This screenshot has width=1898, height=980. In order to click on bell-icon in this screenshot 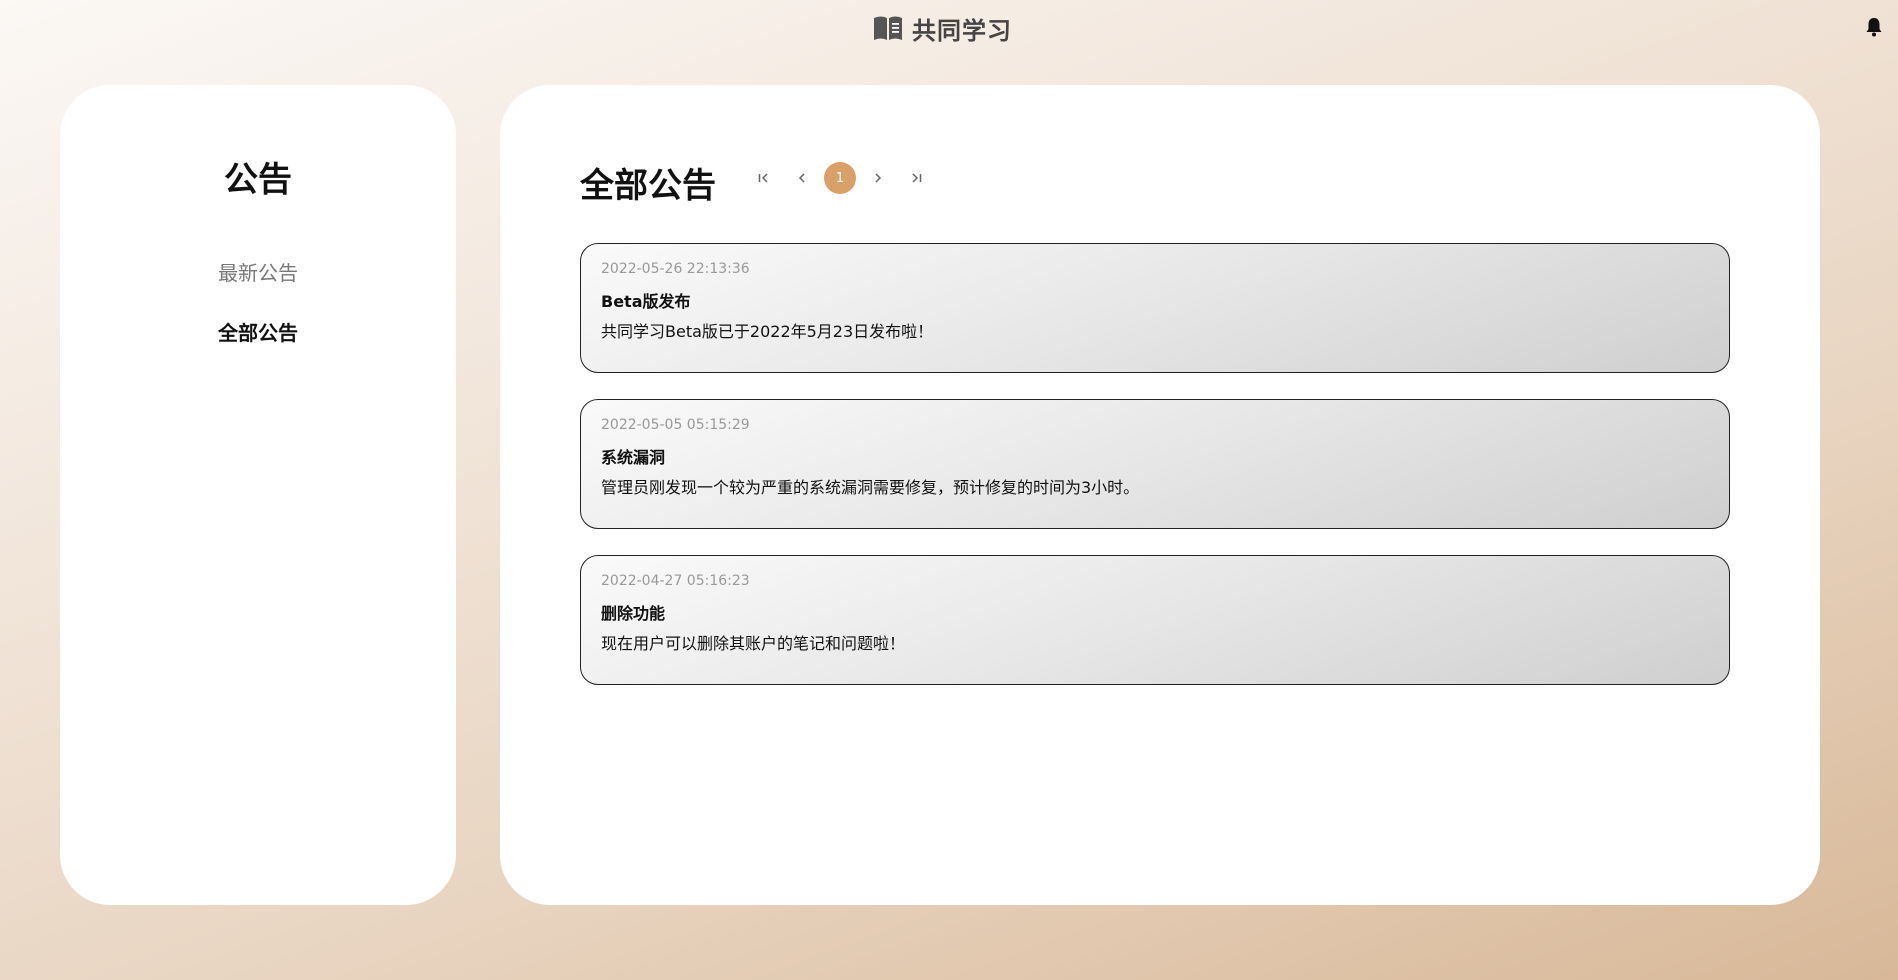, I will do `click(1874, 27)`.